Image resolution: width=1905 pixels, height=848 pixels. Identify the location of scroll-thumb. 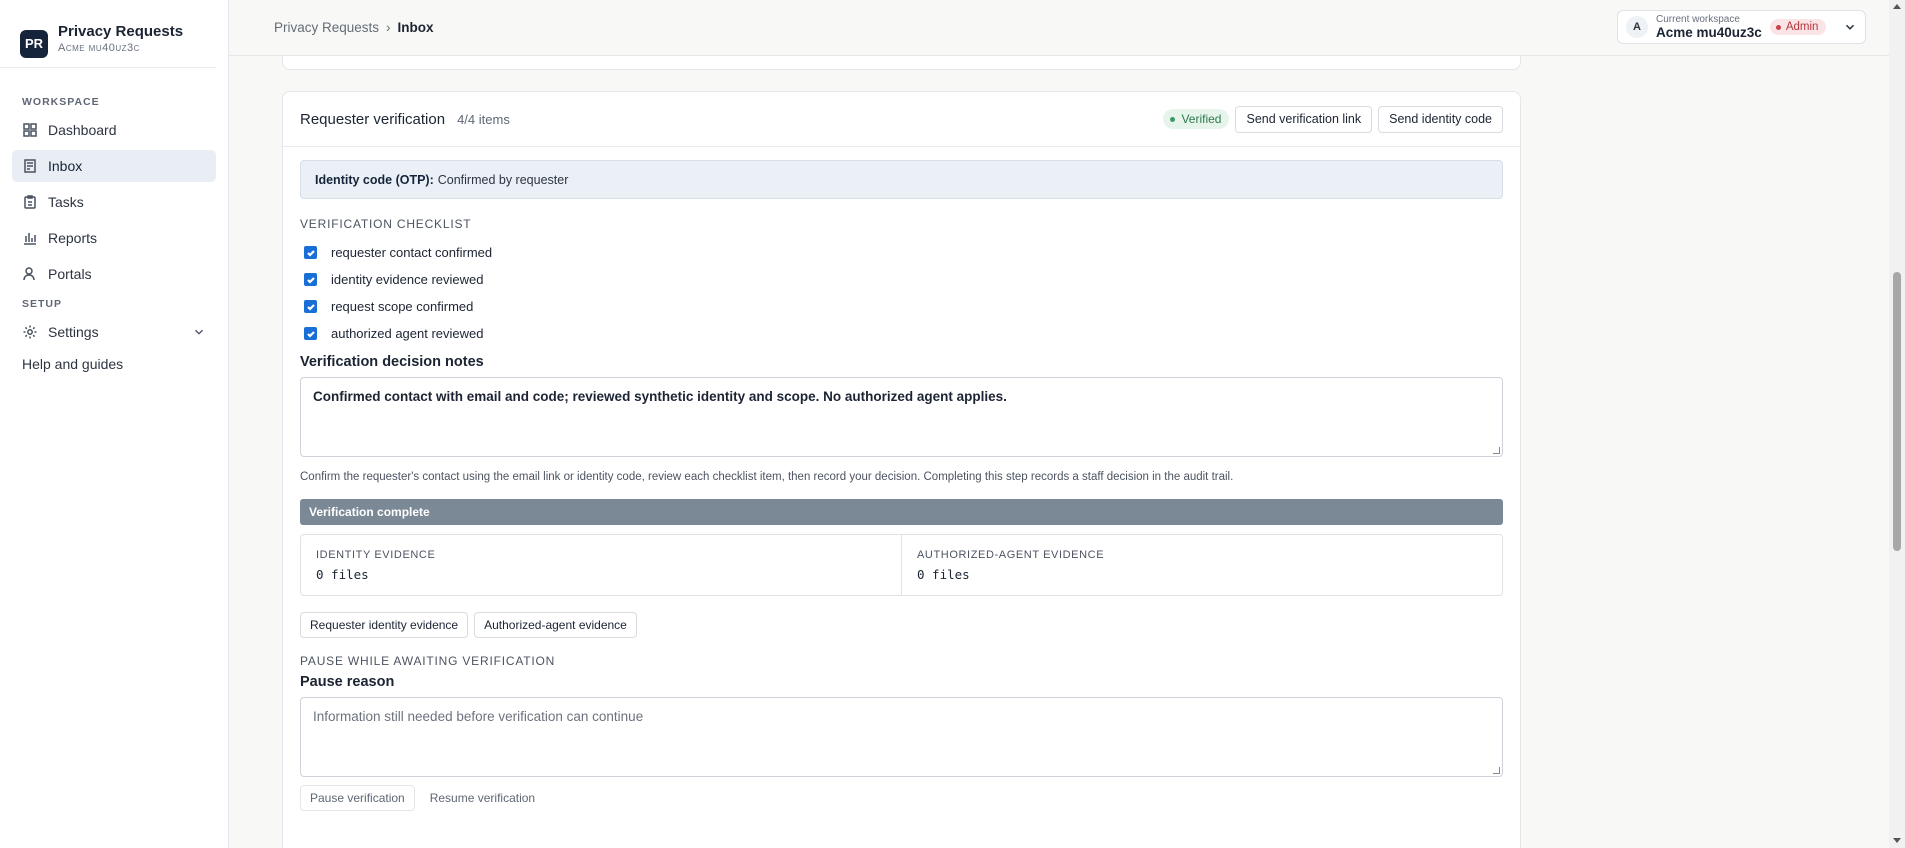
(1897, 411).